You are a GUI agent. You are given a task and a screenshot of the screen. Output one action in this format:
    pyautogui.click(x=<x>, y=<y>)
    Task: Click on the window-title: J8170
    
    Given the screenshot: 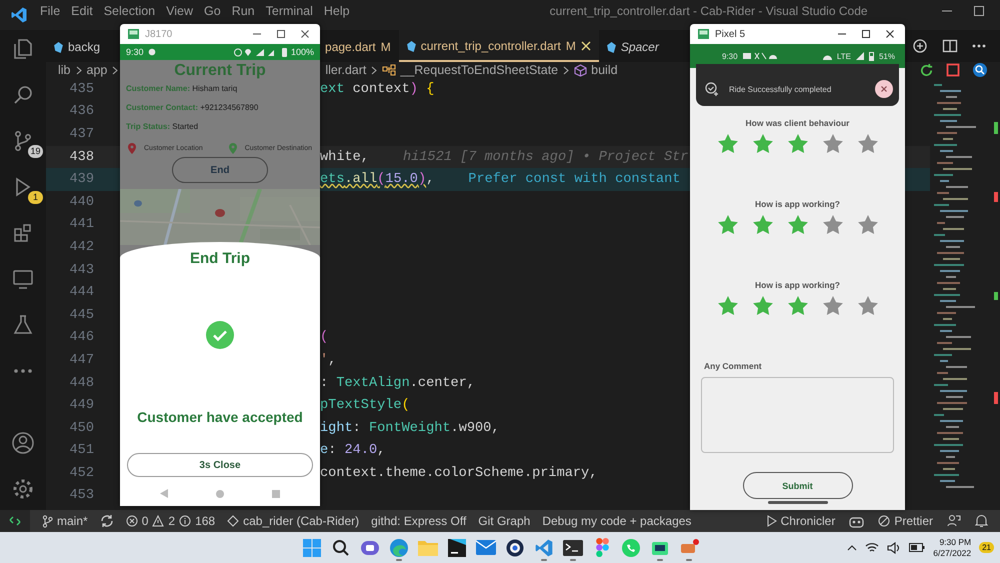 What is the action you would take?
    pyautogui.click(x=158, y=34)
    